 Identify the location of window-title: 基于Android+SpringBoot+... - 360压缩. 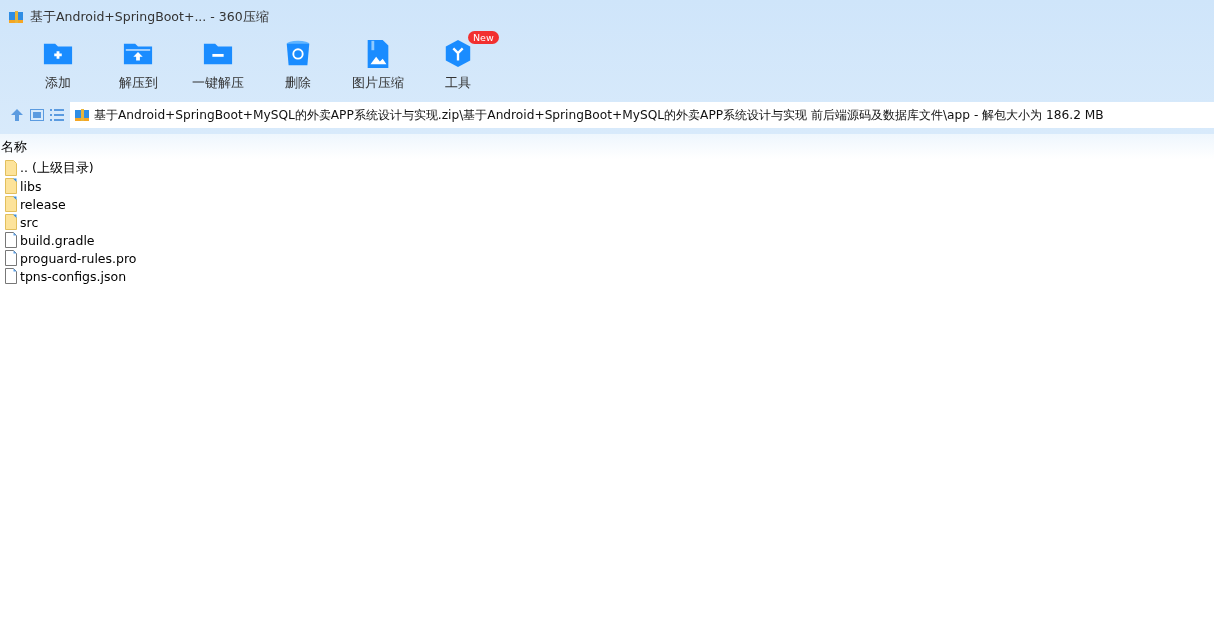
(149, 17).